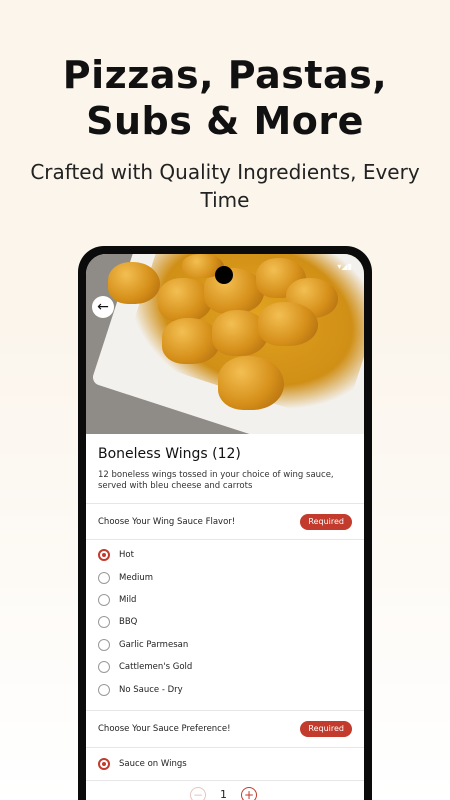 The width and height of the screenshot is (450, 800). I want to click on option-label: No Sauce - Dry, so click(151, 690).